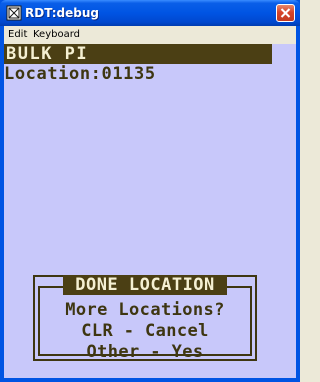 The height and width of the screenshot is (382, 320). Describe the element at coordinates (138, 54) in the screenshot. I see `header-bar: BULK PI` at that location.